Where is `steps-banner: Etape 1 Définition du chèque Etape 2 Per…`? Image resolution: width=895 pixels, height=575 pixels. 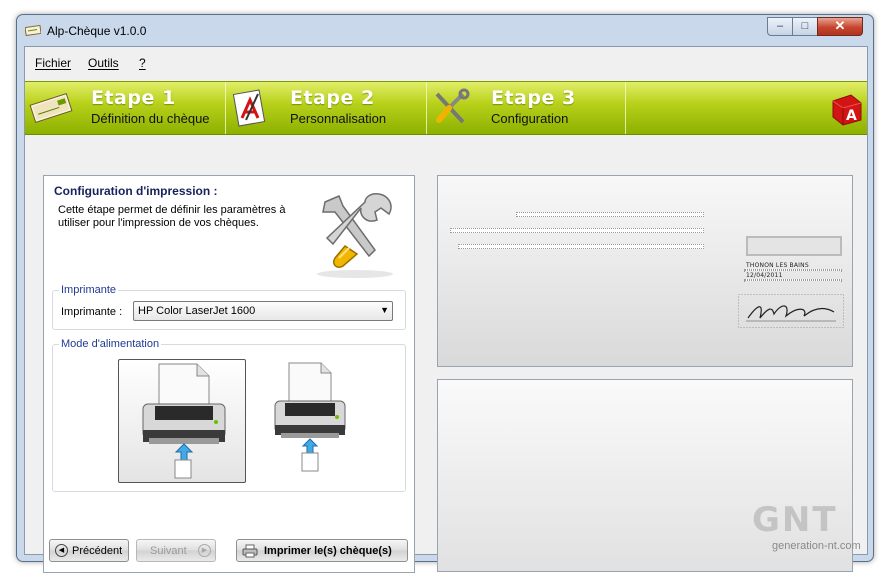
steps-banner: Etape 1 Définition du chèque Etape 2 Per… is located at coordinates (446, 108).